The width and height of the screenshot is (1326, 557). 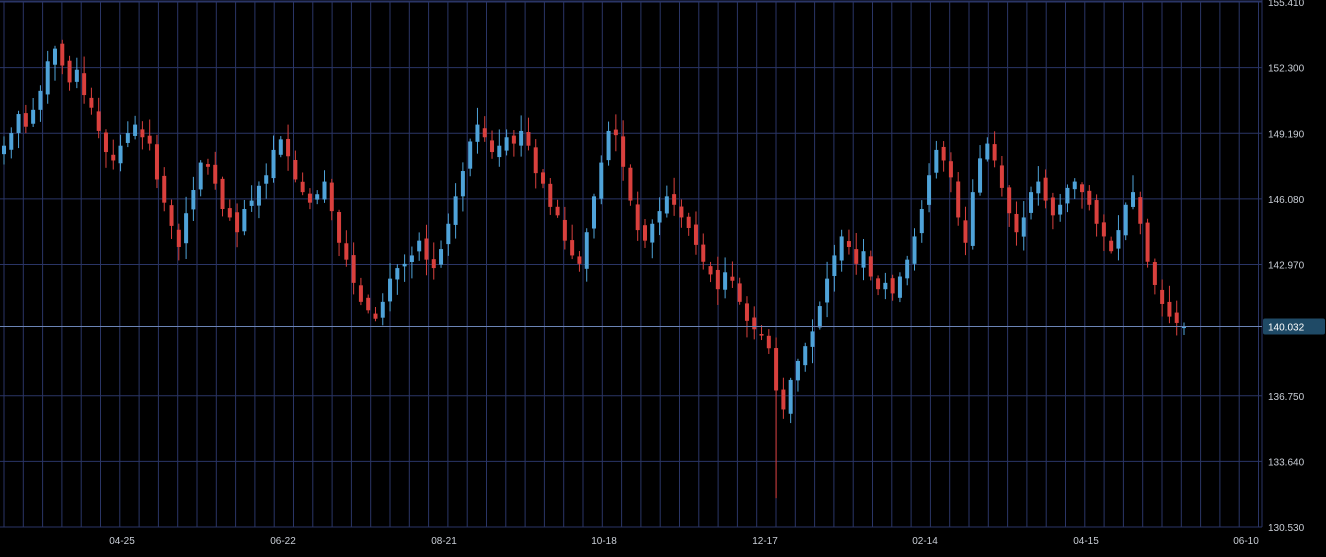 What do you see at coordinates (925, 541) in the screenshot?
I see `x-tick-label: 02-14` at bounding box center [925, 541].